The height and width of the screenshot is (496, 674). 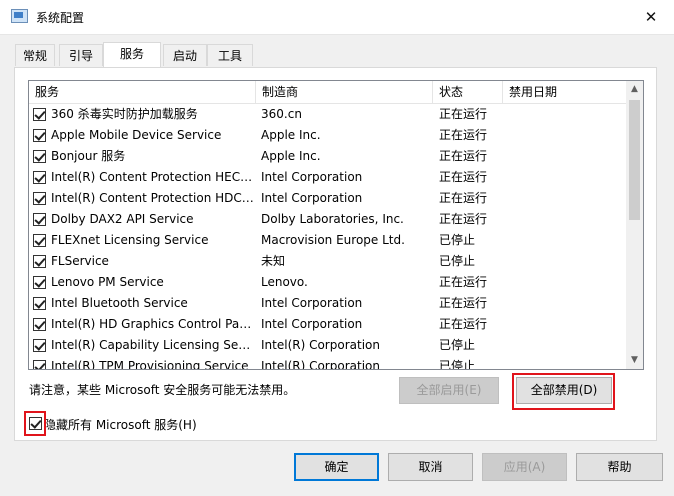 What do you see at coordinates (284, 282) in the screenshot?
I see `service-manufacturer: Lenovo.` at bounding box center [284, 282].